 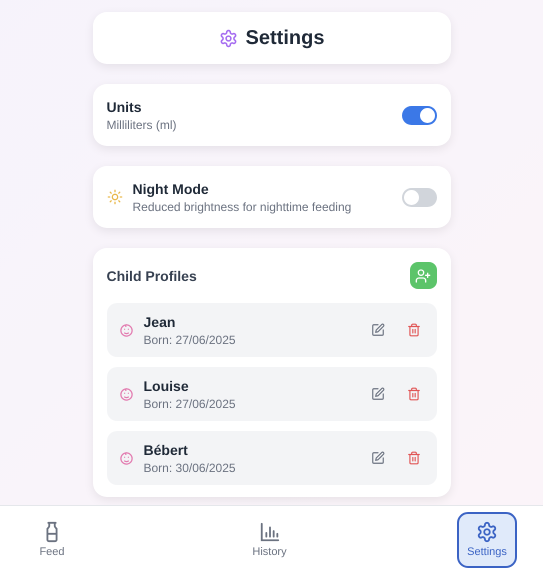 I want to click on units-toggle, so click(x=419, y=115).